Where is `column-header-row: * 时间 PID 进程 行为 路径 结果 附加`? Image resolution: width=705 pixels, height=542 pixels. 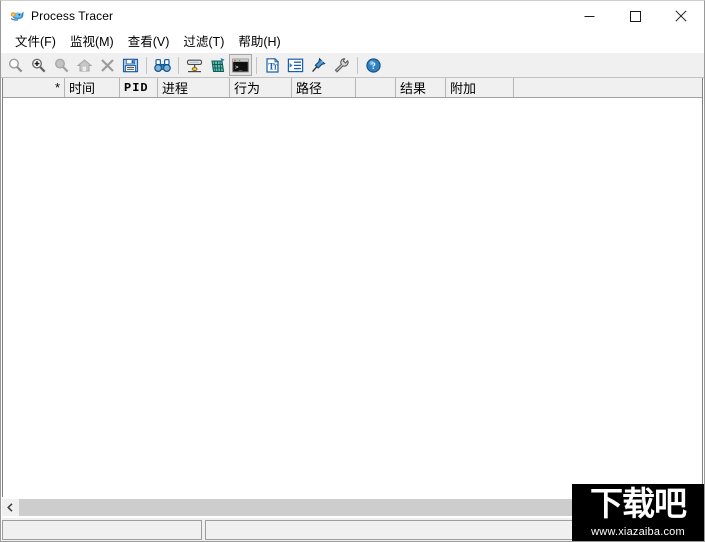 column-header-row: * 时间 PID 进程 行为 路径 结果 附加 is located at coordinates (352, 88).